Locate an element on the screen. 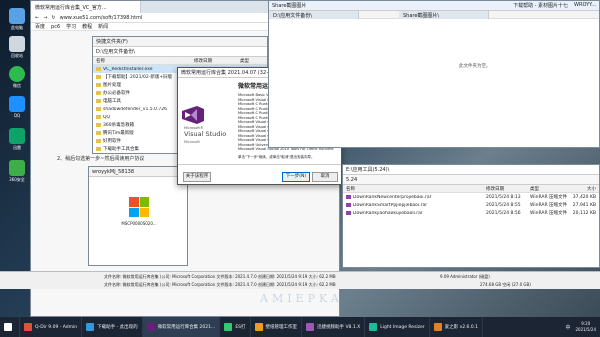  dialog-footer-text: 单击"下一步"继续，或单击"取消"退出安装向导。 is located at coordinates (276, 157).